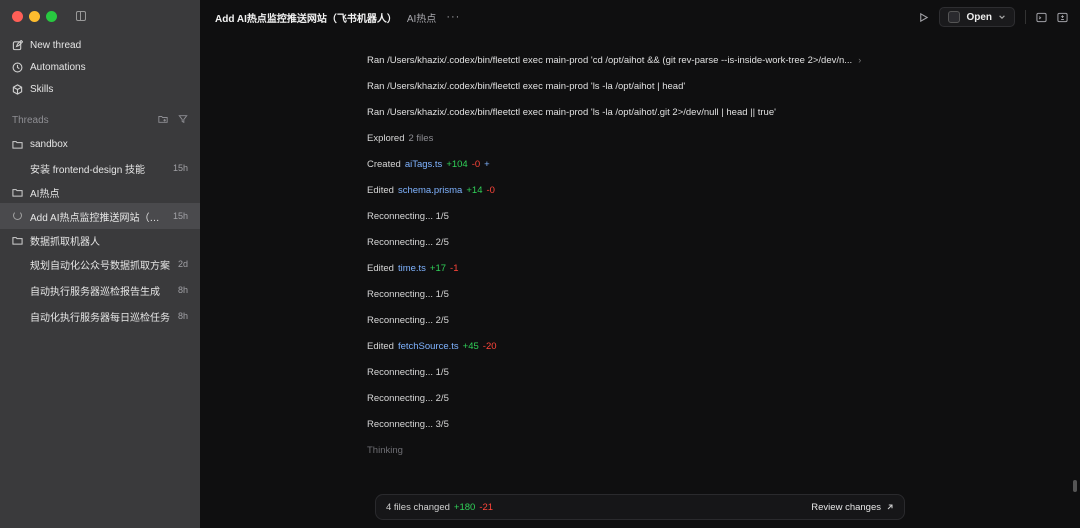  Describe the element at coordinates (430, 190) in the screenshot. I see `file-link: schema.prisma` at that location.